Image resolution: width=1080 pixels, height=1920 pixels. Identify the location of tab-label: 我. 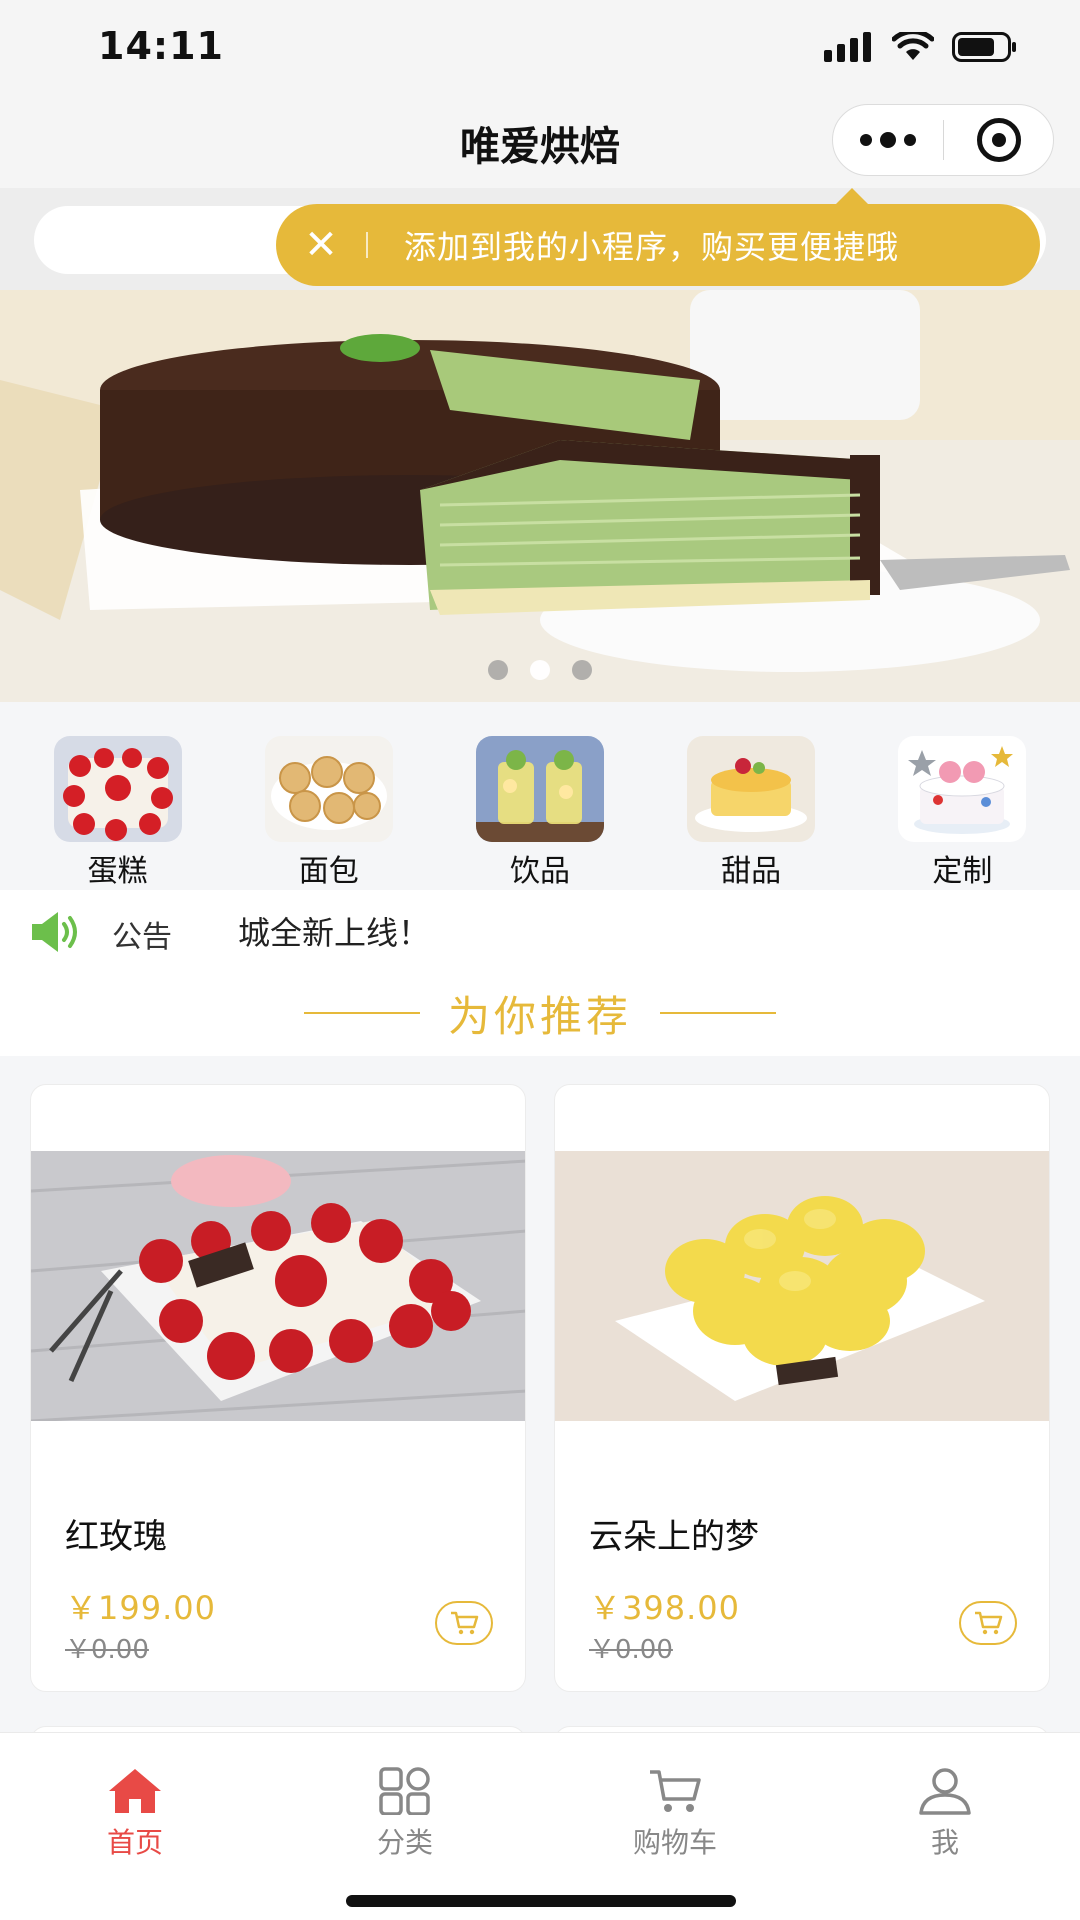
(944, 1842).